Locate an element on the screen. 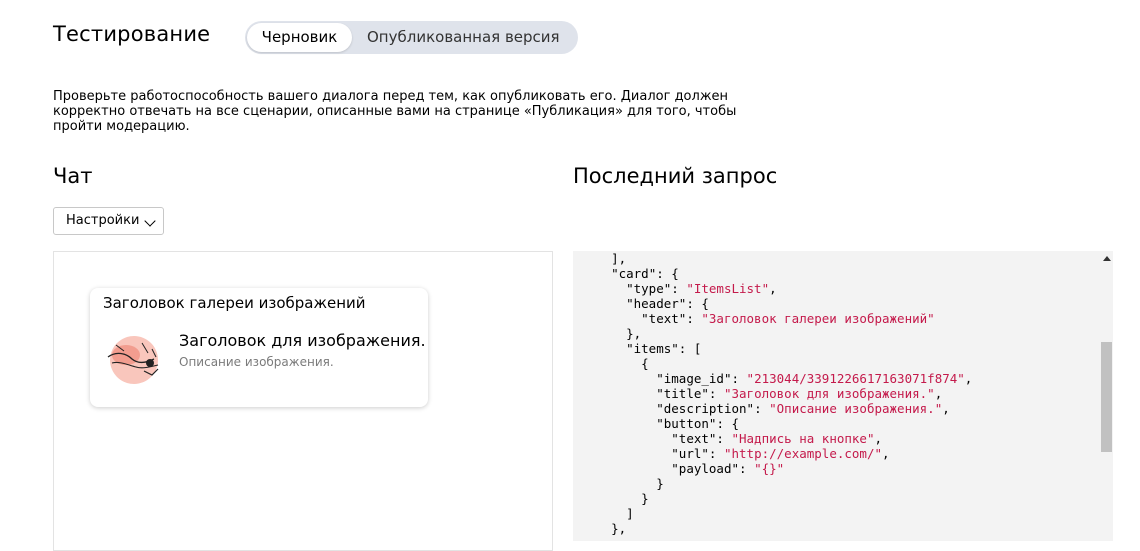 The width and height of the screenshot is (1140, 551). settings-dropdown-button: Настройки is located at coordinates (108, 221).